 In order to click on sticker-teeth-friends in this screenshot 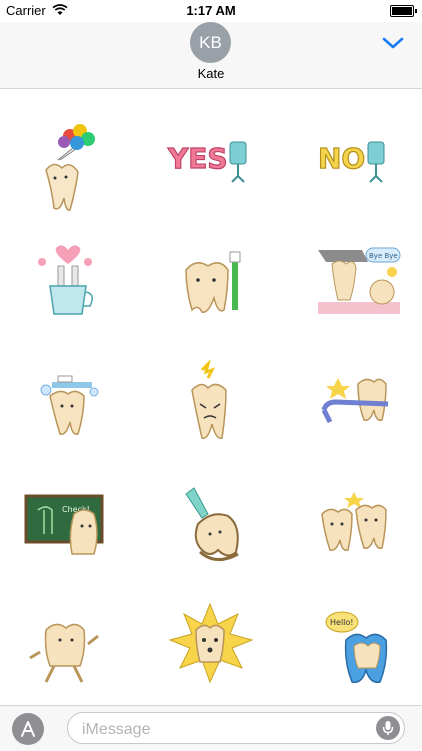, I will do `click(360, 535)`.